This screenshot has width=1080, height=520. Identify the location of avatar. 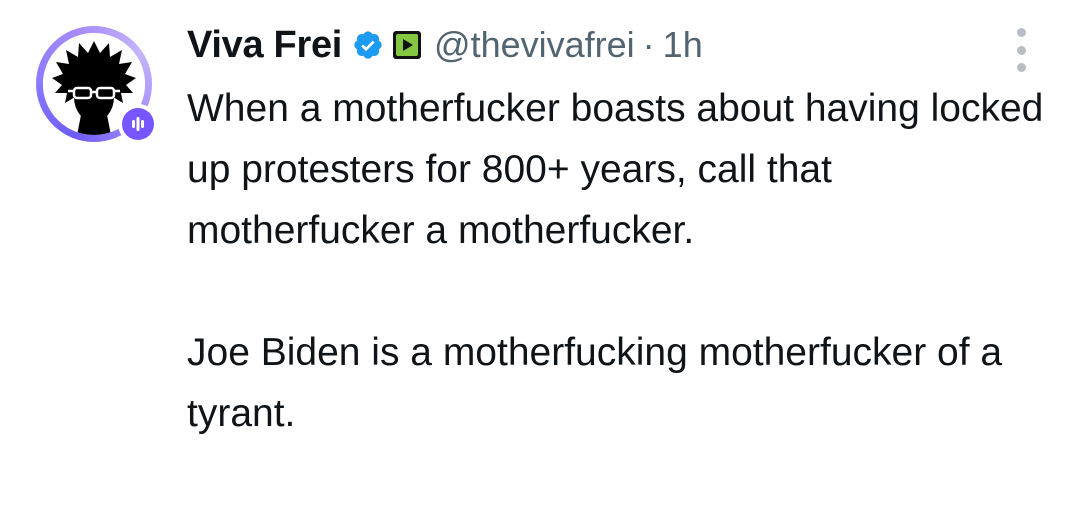
(98, 88).